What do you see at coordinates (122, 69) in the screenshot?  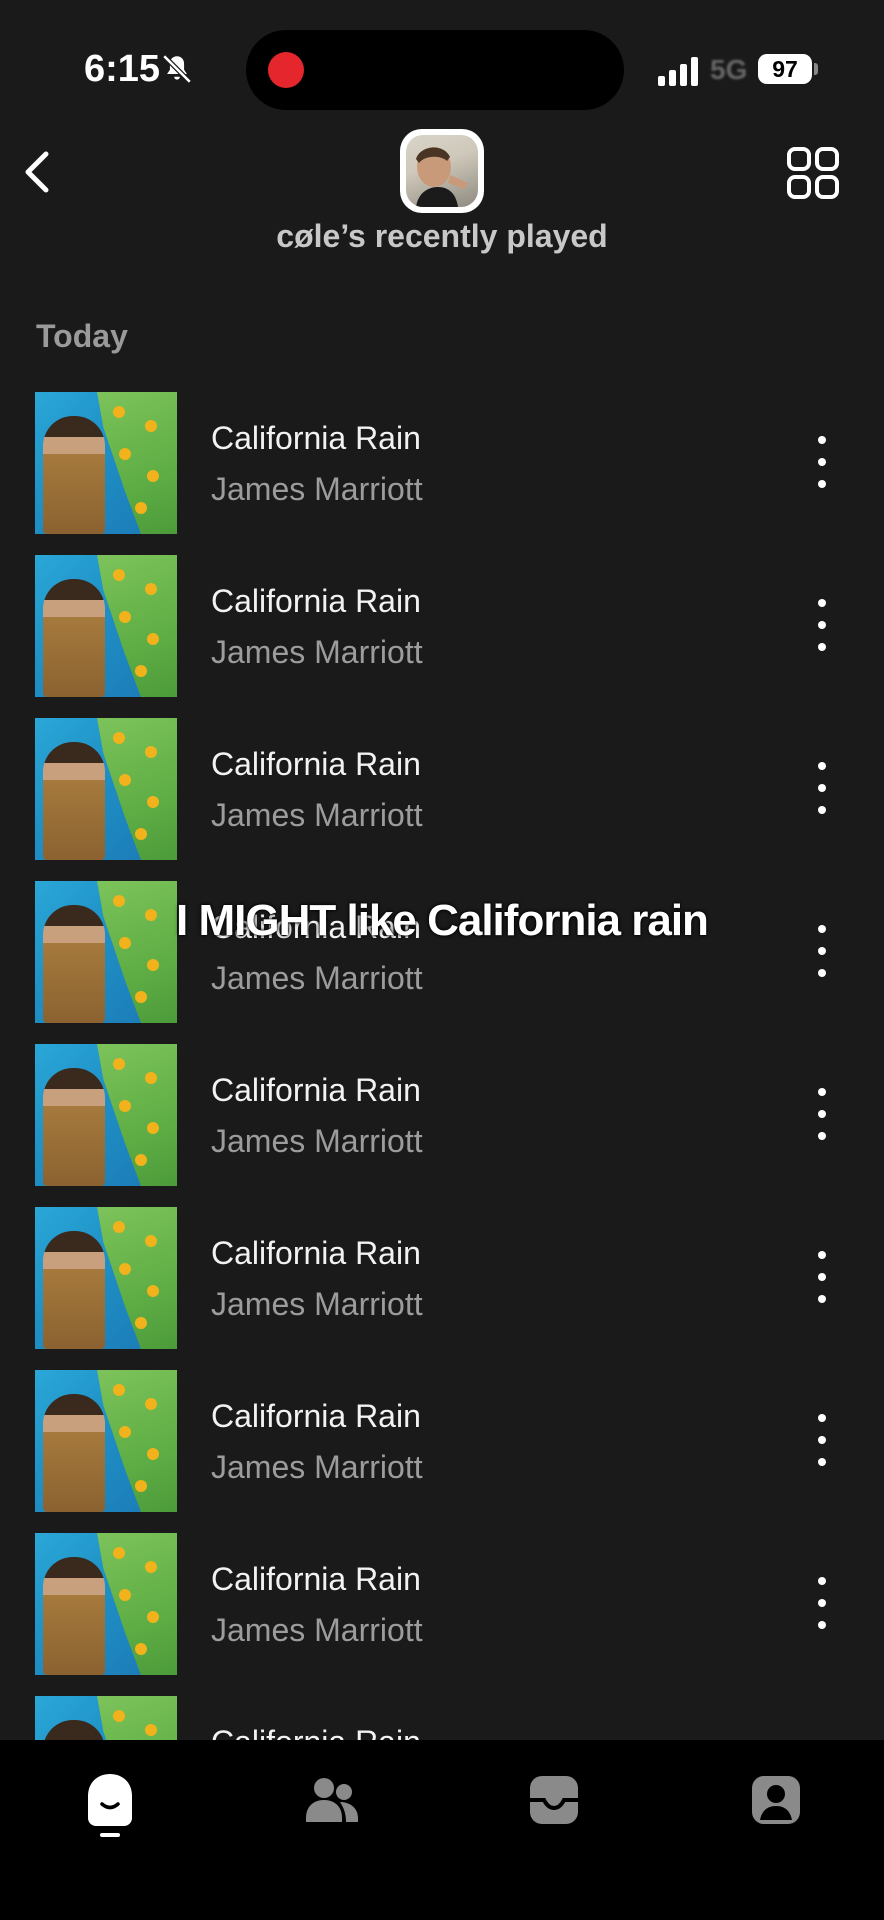 I see `status-time: 6:15` at bounding box center [122, 69].